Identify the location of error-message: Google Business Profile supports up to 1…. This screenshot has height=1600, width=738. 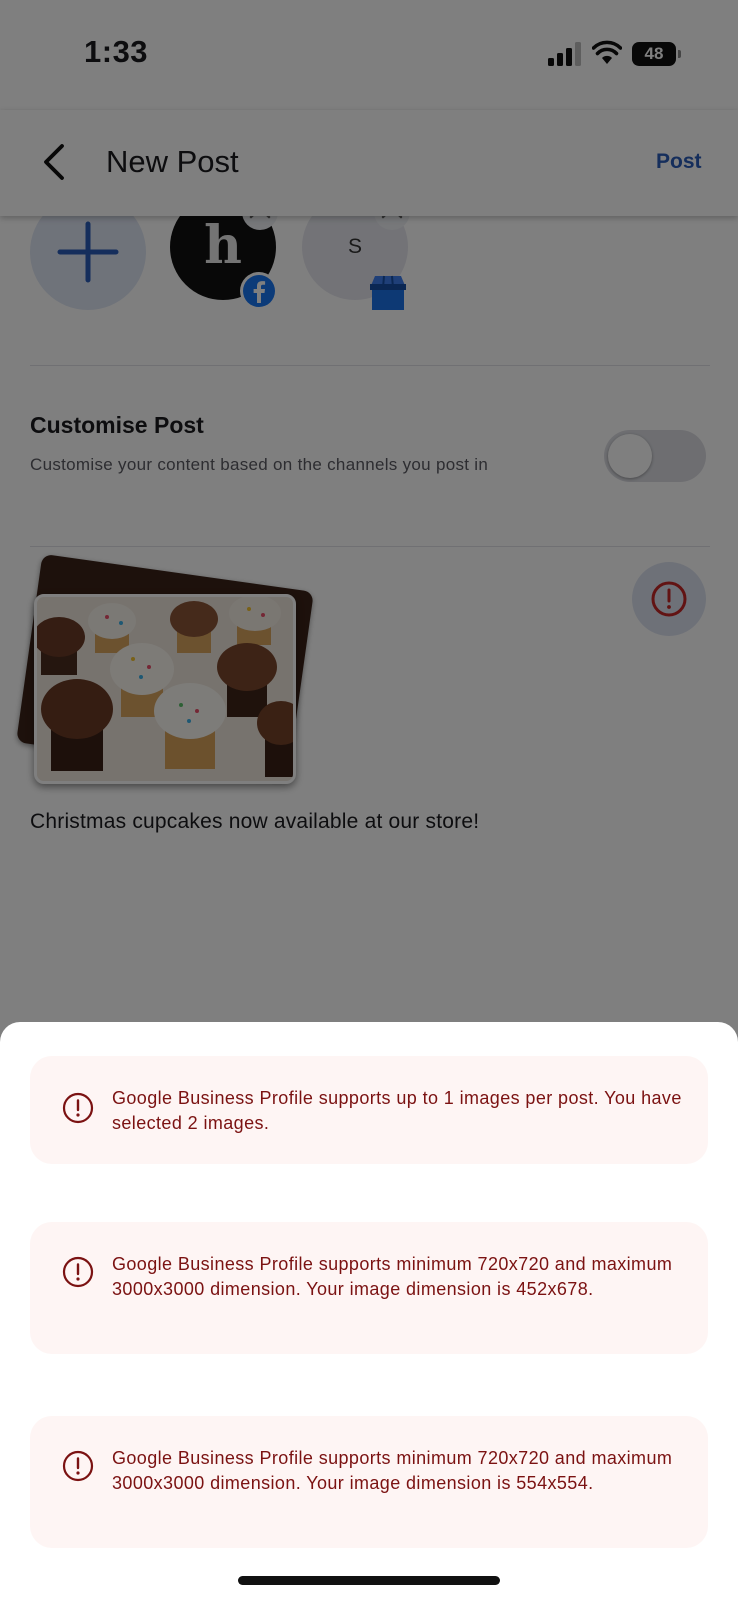
(397, 1110).